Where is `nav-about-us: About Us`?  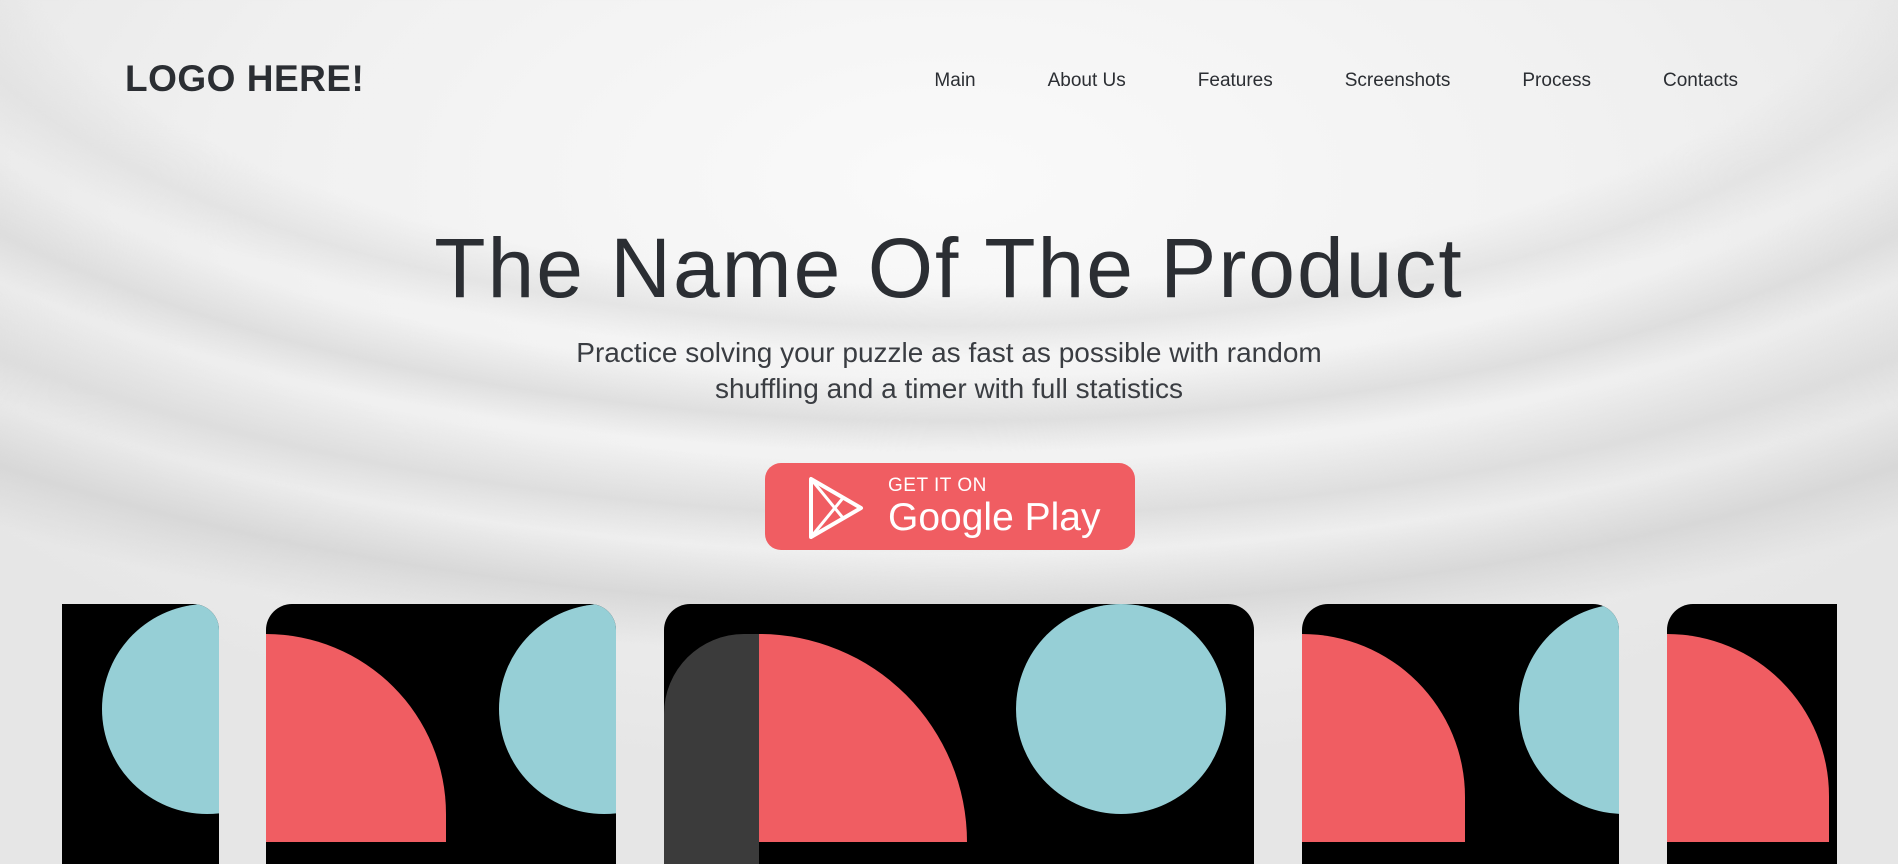
nav-about-us: About Us is located at coordinates (1087, 81).